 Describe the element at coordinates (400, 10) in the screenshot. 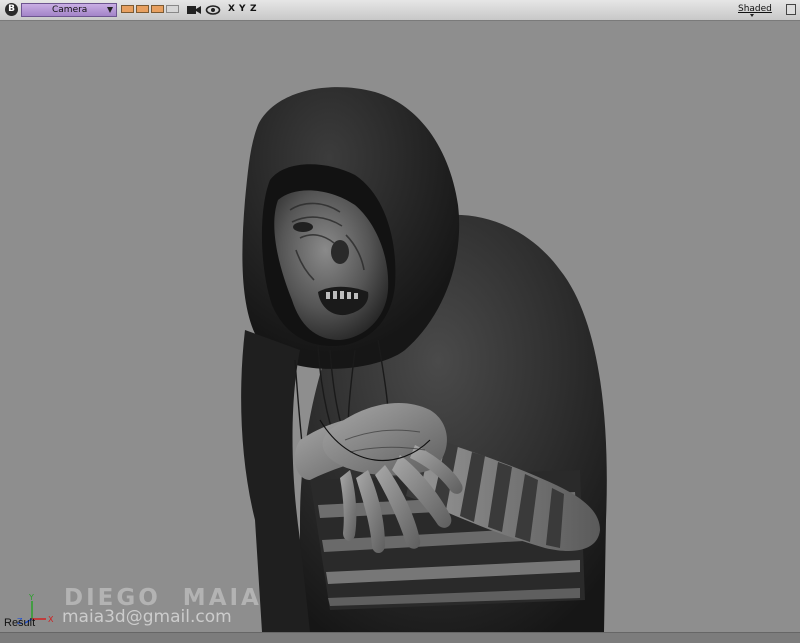

I see `viewport-toolbar: B Camera X Y Z Shaded` at that location.